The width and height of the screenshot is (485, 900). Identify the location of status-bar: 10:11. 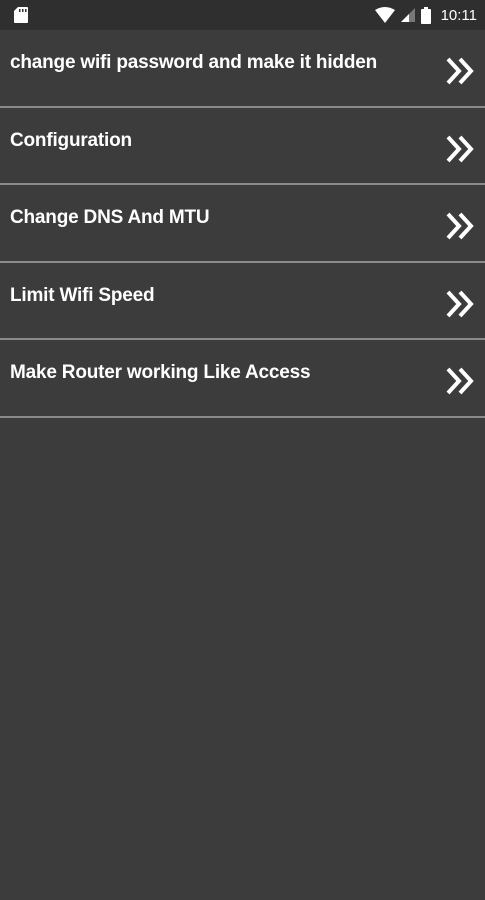
(242, 15).